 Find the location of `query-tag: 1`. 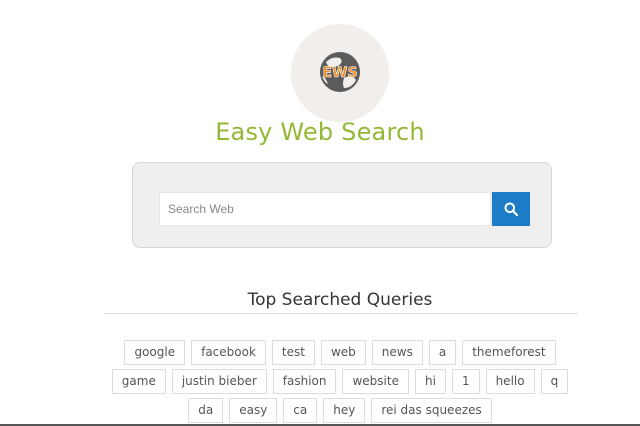

query-tag: 1 is located at coordinates (465, 381).